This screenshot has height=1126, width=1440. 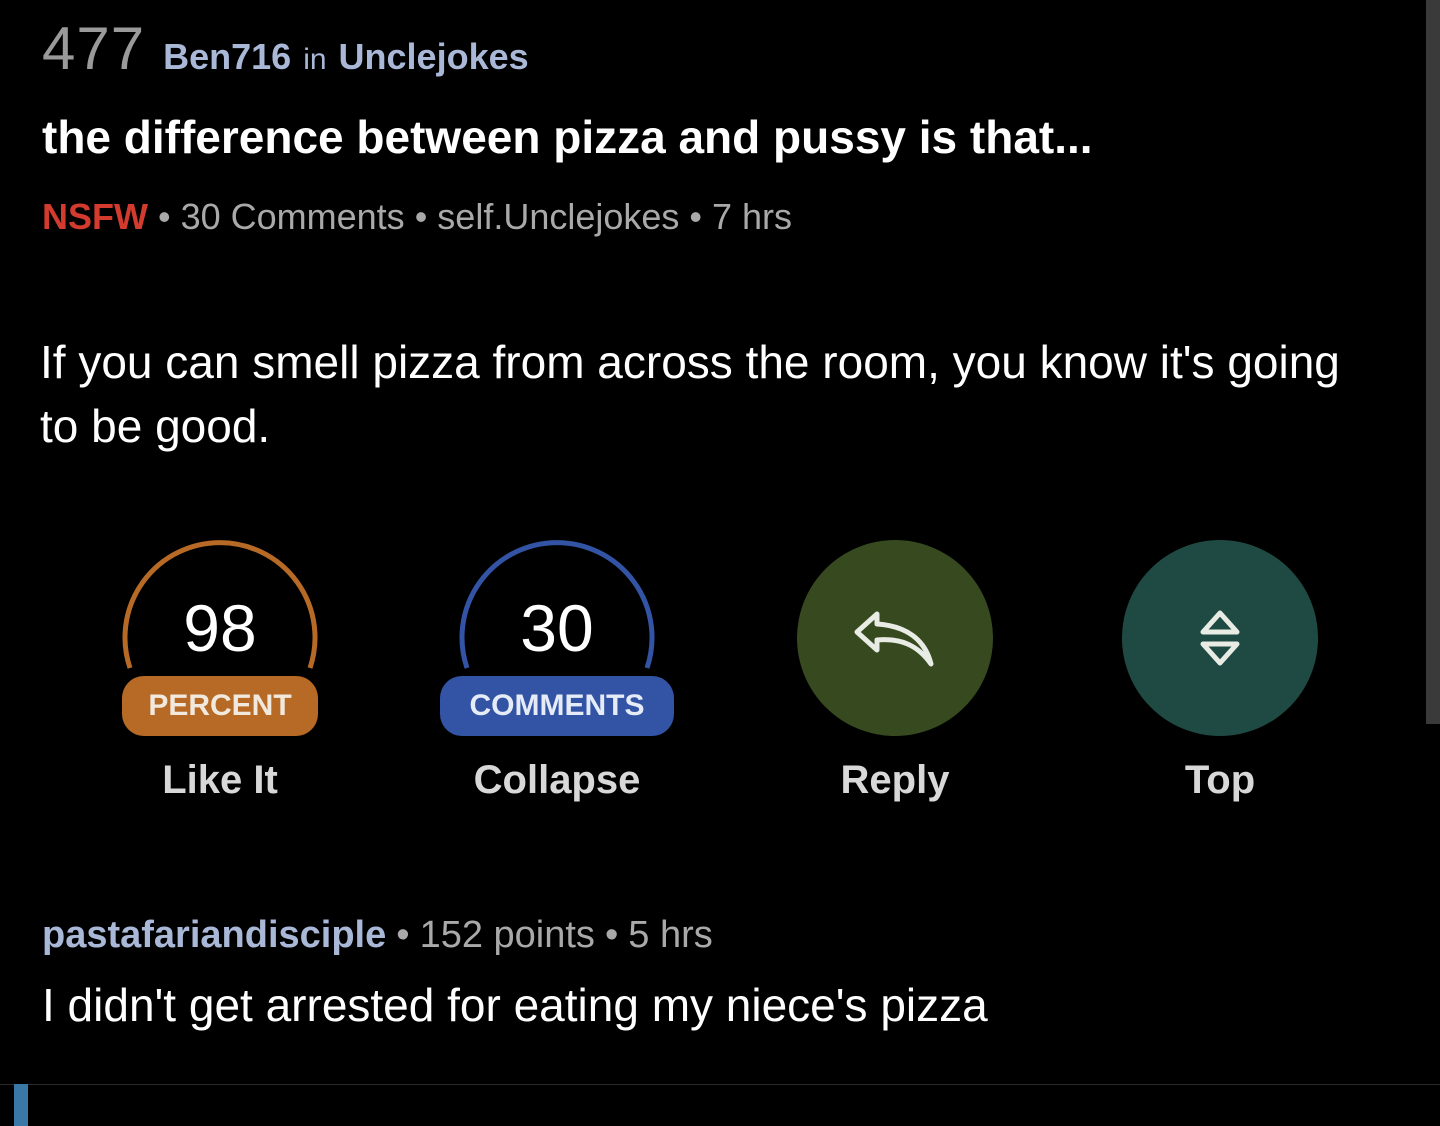 What do you see at coordinates (720, 1084) in the screenshot?
I see `divider` at bounding box center [720, 1084].